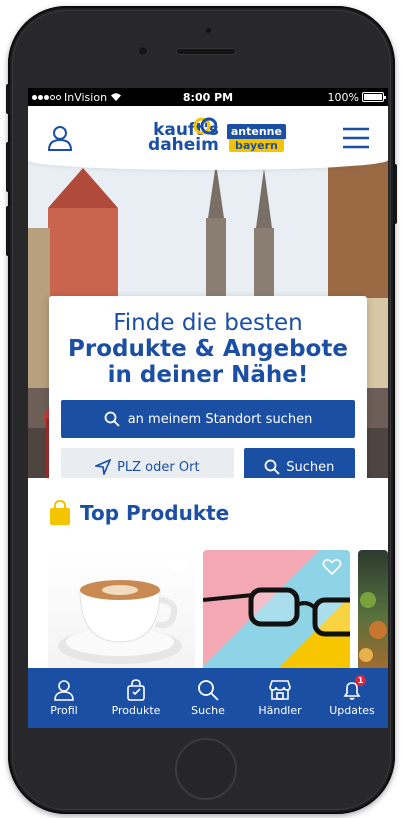 The image size is (403, 818). Describe the element at coordinates (208, 710) in the screenshot. I see `tab-label-suche: Suche` at that location.